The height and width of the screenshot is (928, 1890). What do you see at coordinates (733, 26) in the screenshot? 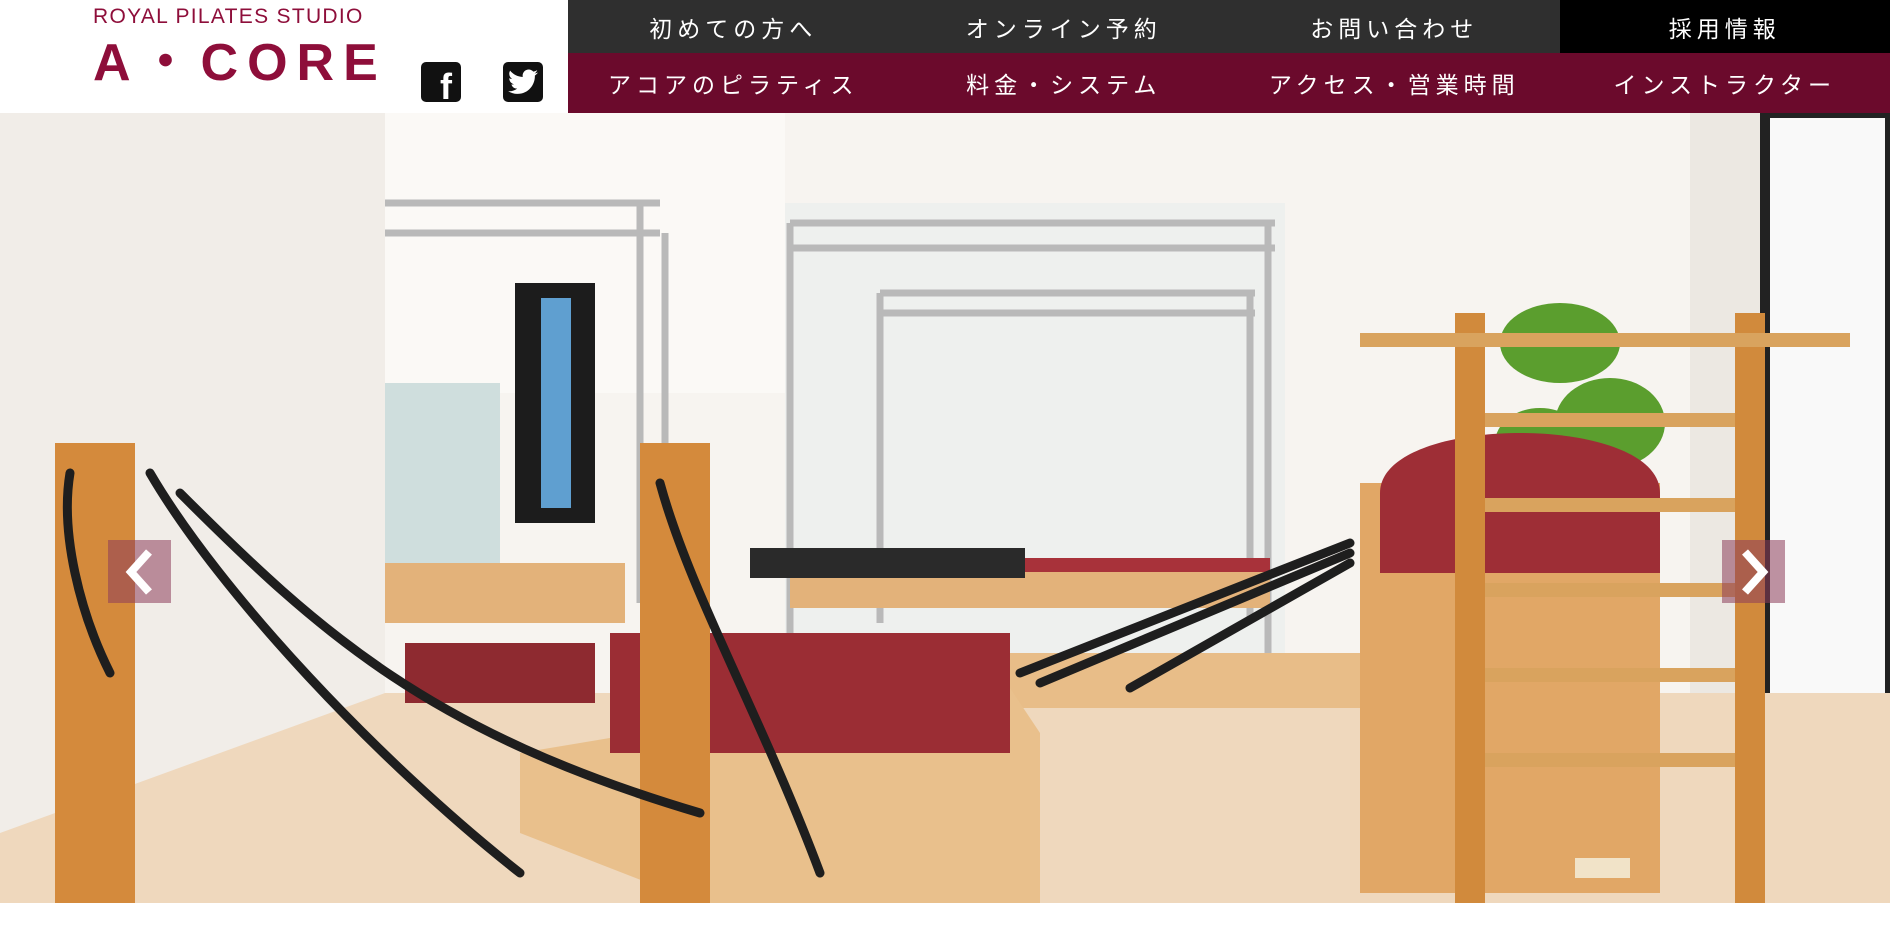
I see `nav-first-visit: 初めての方へ` at bounding box center [733, 26].